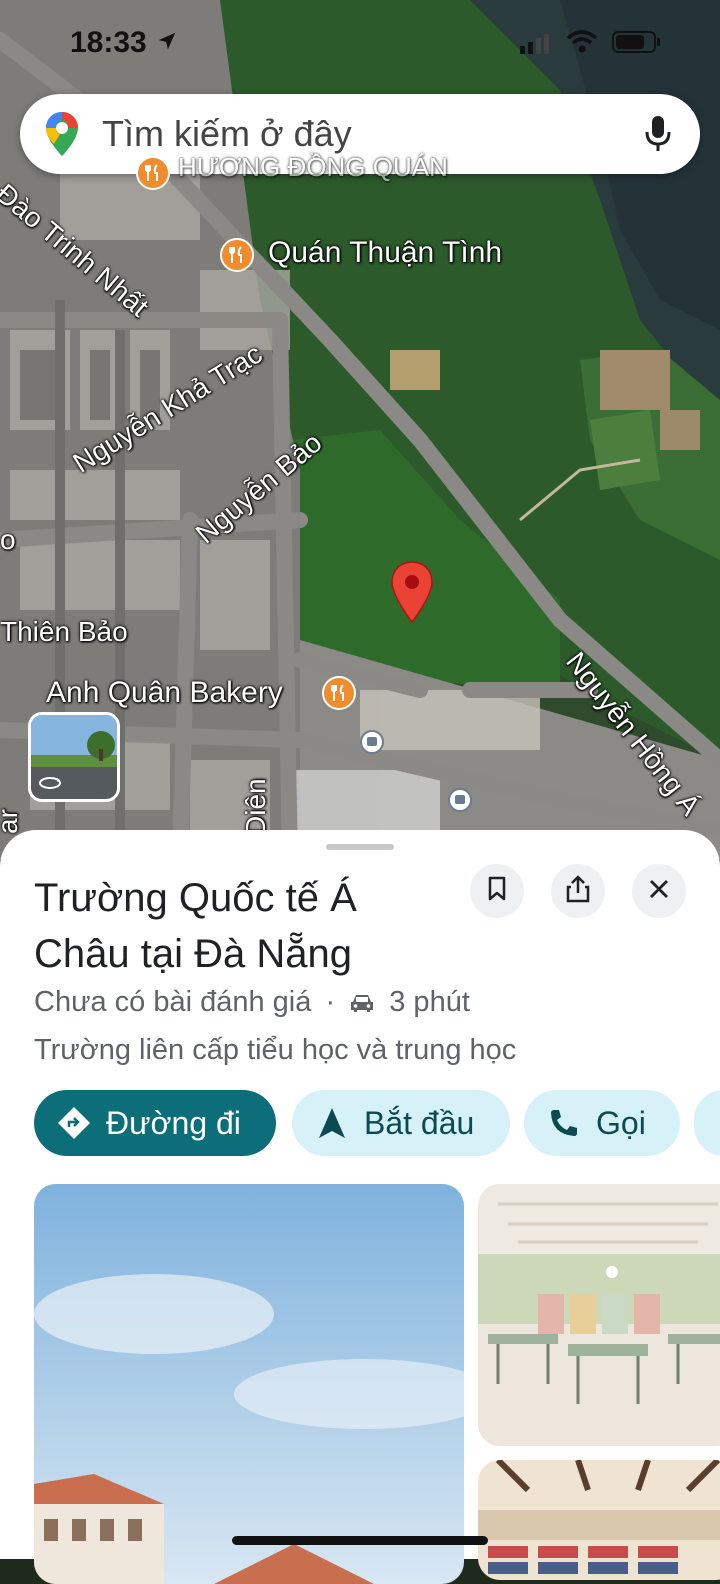  What do you see at coordinates (621, 1122) in the screenshot?
I see `call-label: Gọi` at bounding box center [621, 1122].